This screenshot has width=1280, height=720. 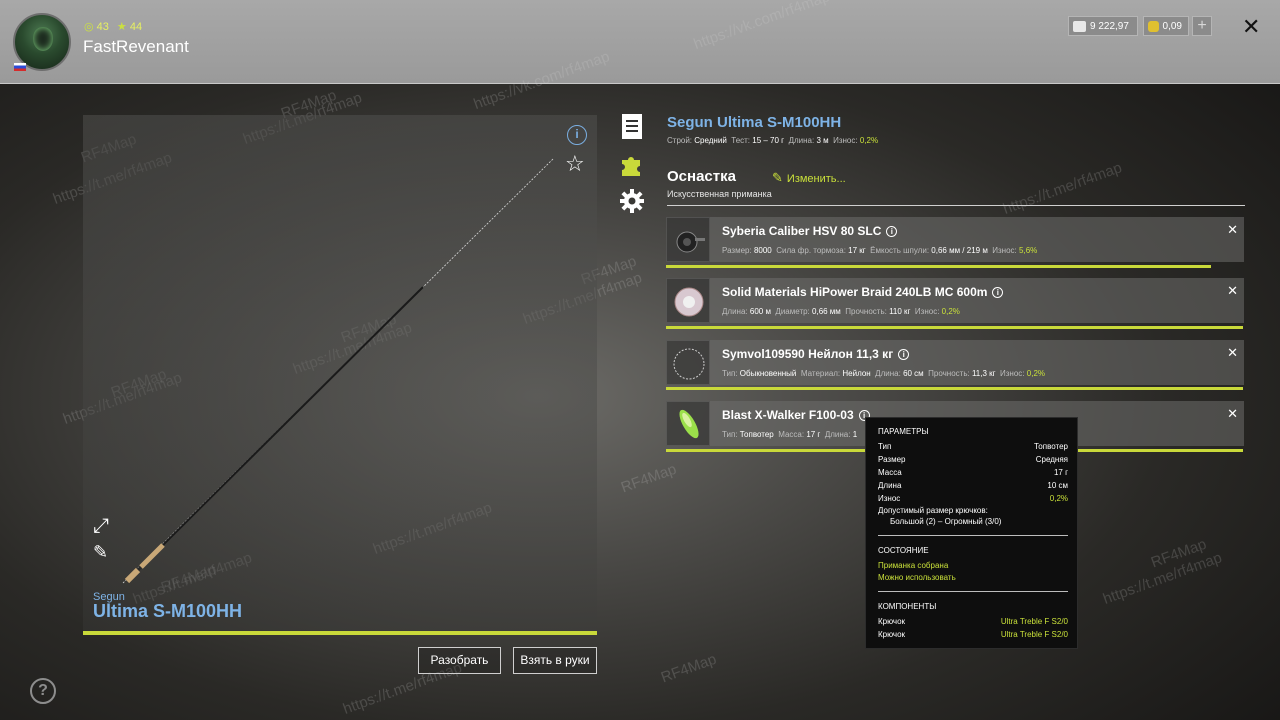 I want to click on rod-model: Ultima S-M100HH, so click(x=168, y=611).